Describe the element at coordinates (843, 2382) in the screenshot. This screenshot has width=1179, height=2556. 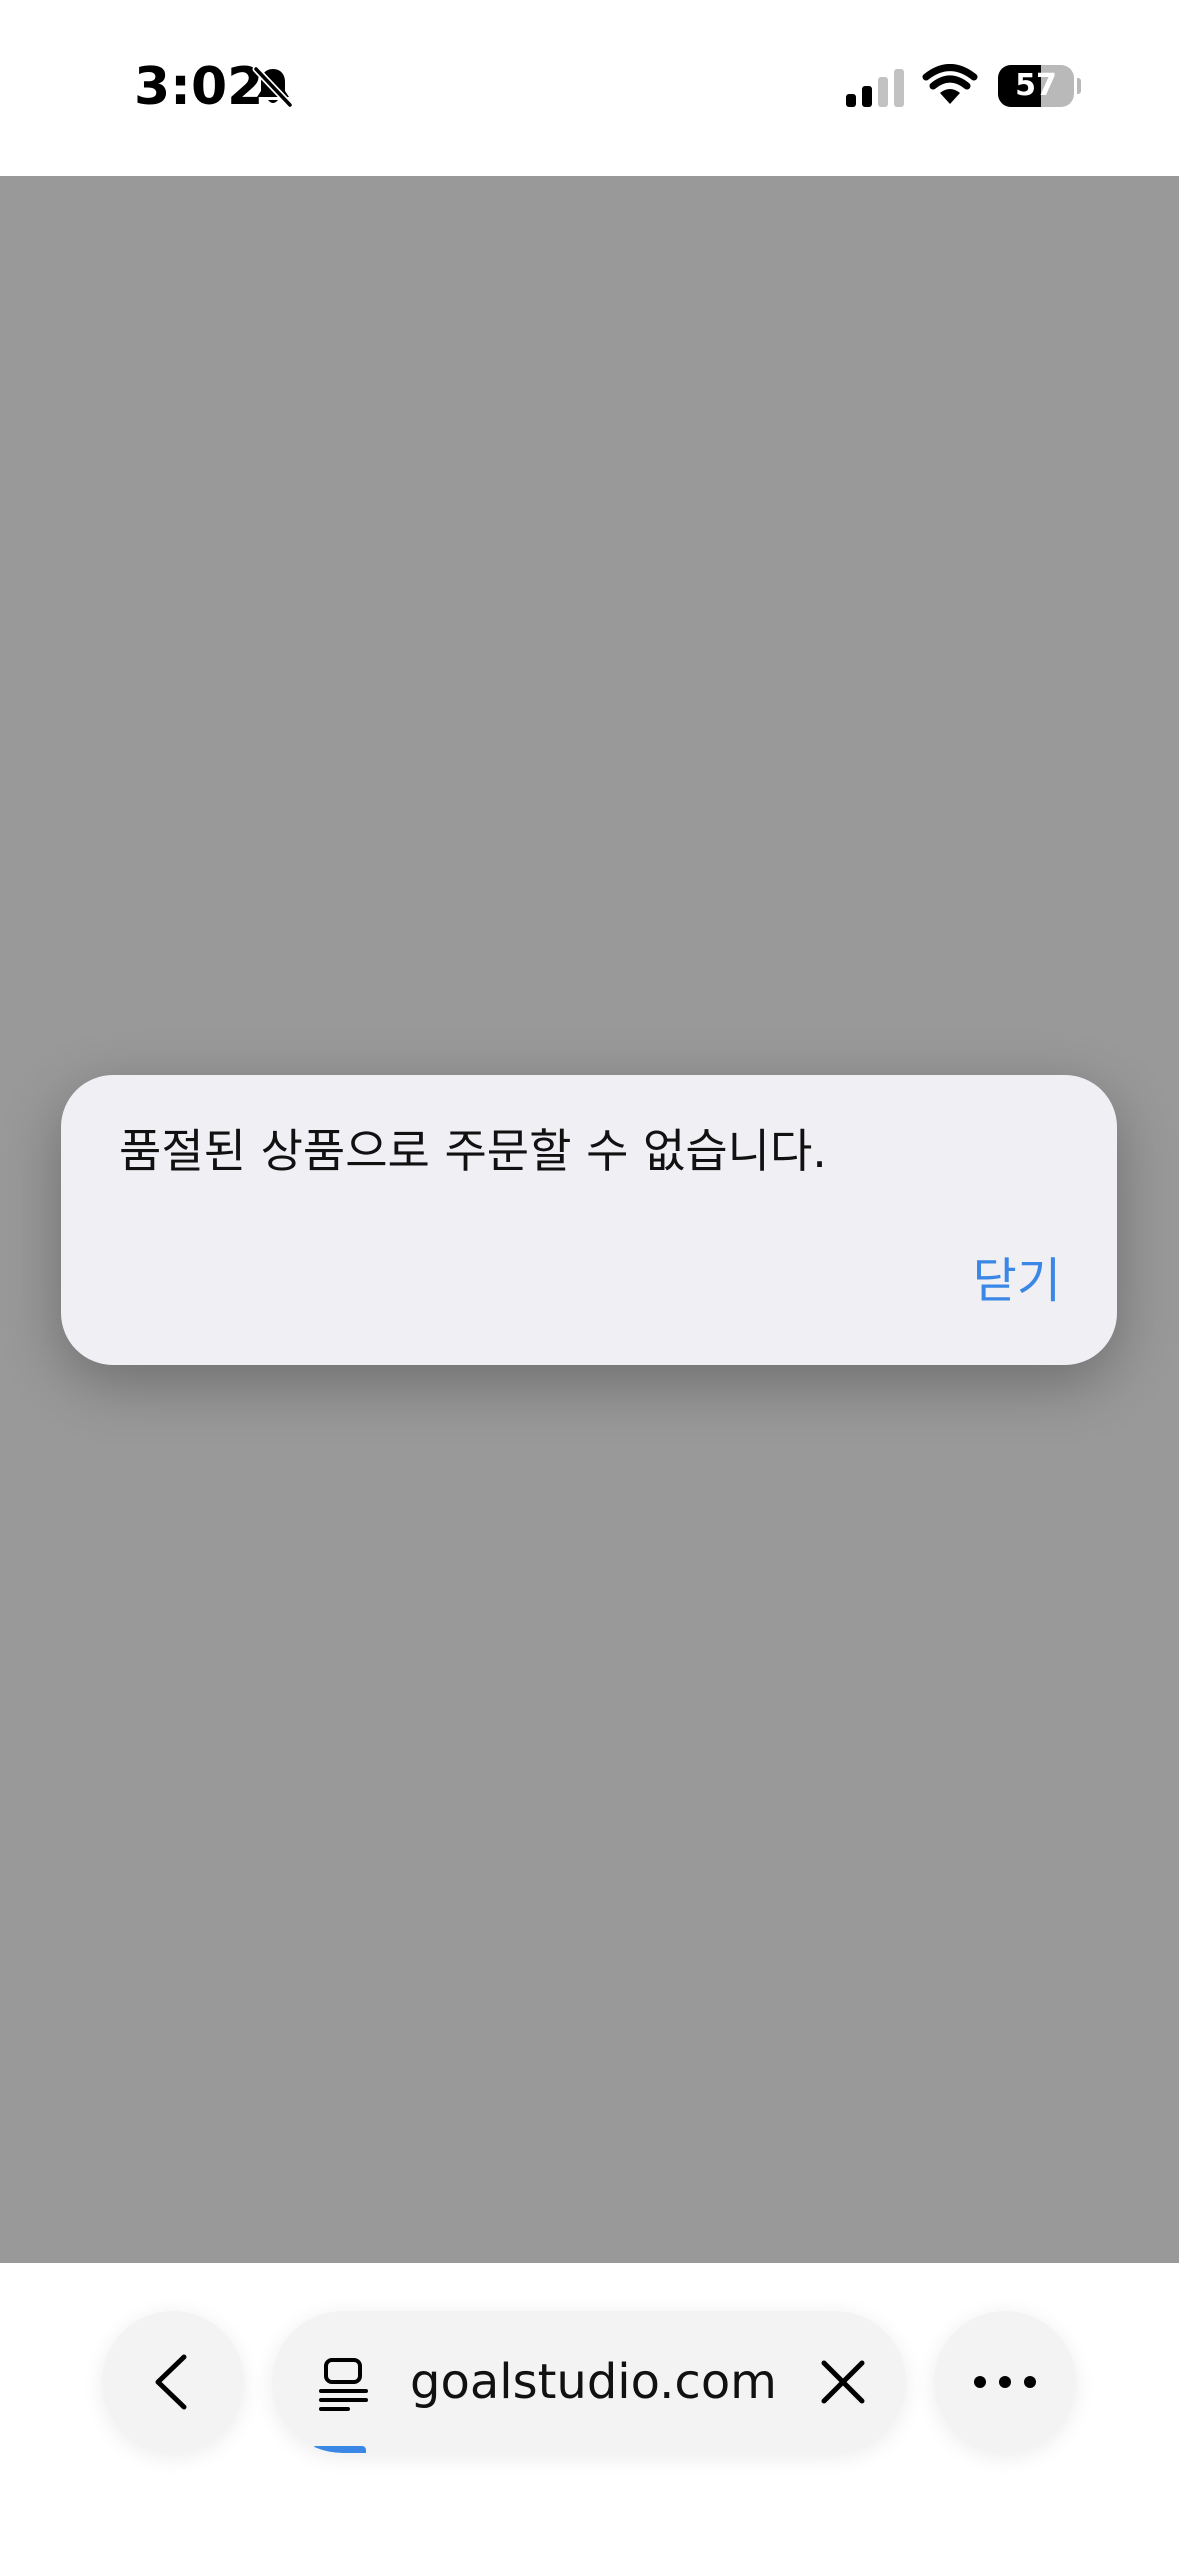
I see `close-icon` at that location.